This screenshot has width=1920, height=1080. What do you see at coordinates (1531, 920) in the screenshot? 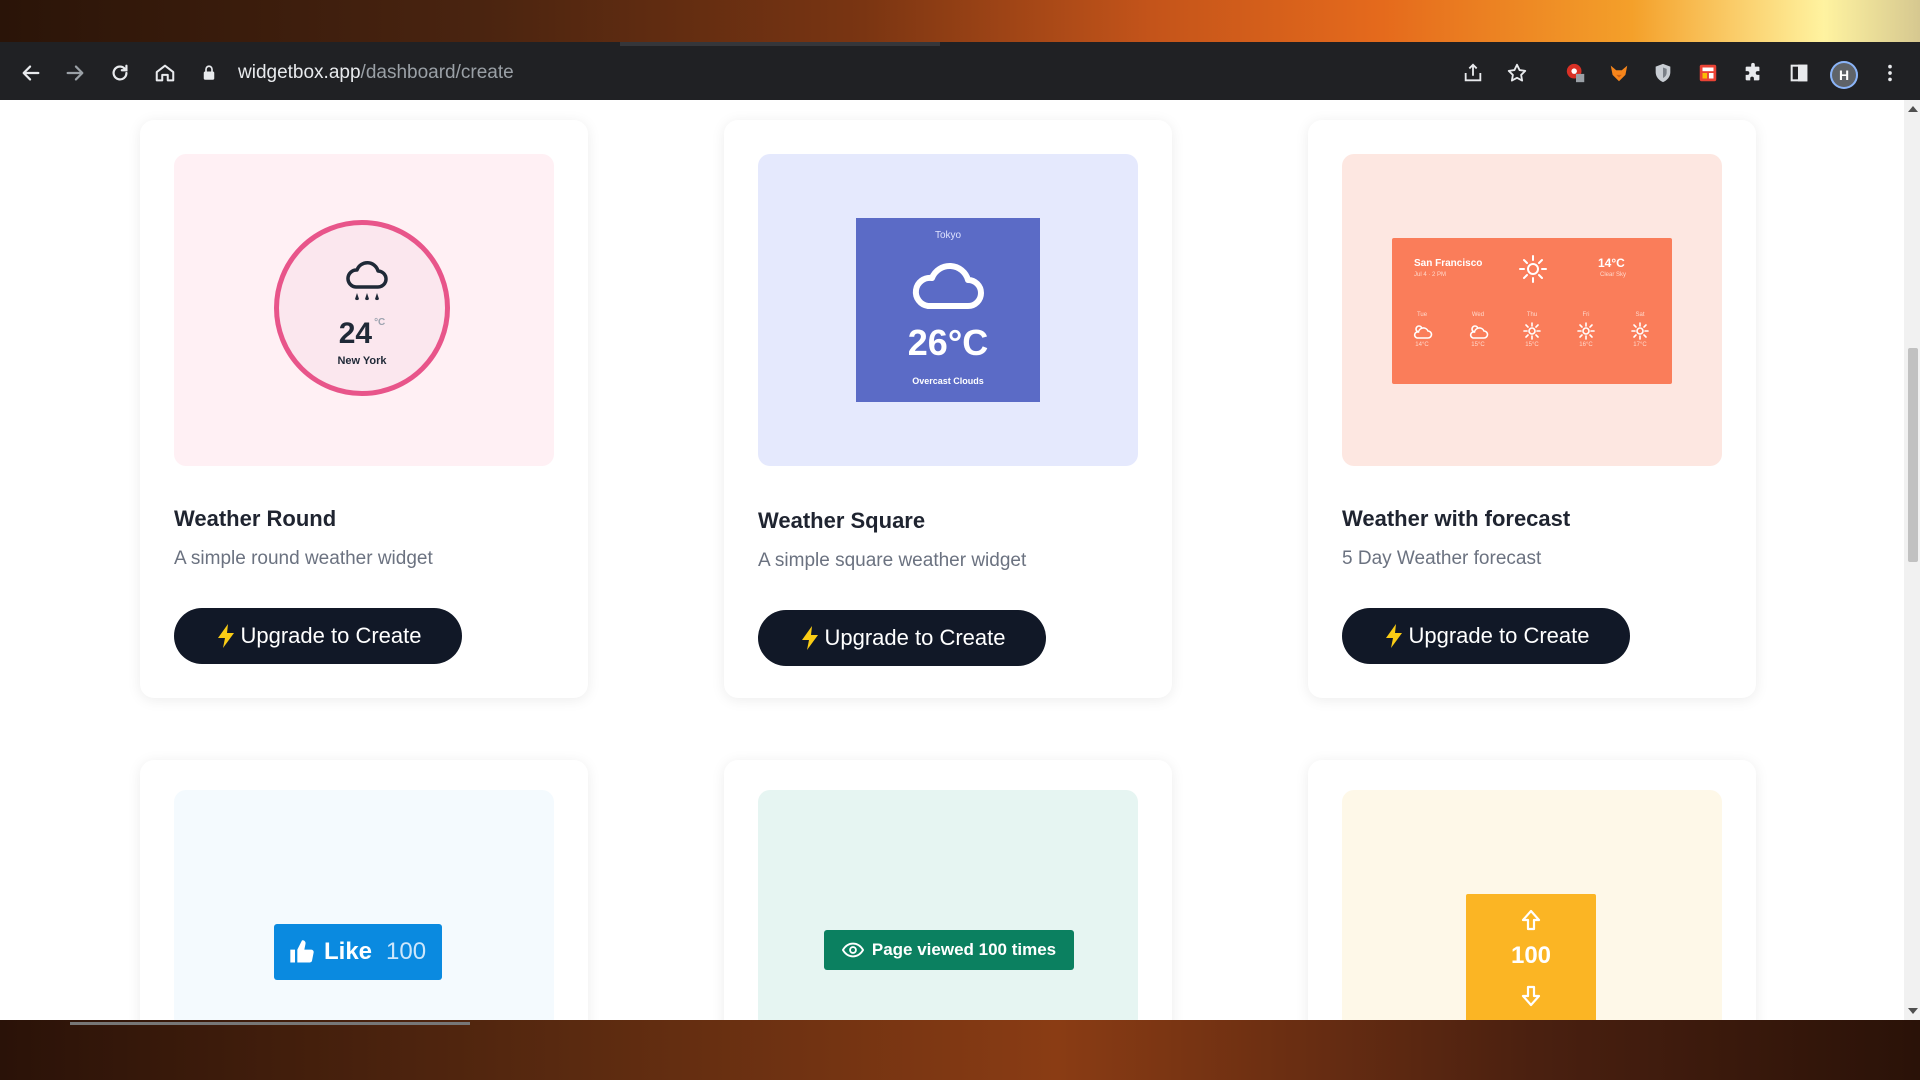
I see `arrow-up-icon` at bounding box center [1531, 920].